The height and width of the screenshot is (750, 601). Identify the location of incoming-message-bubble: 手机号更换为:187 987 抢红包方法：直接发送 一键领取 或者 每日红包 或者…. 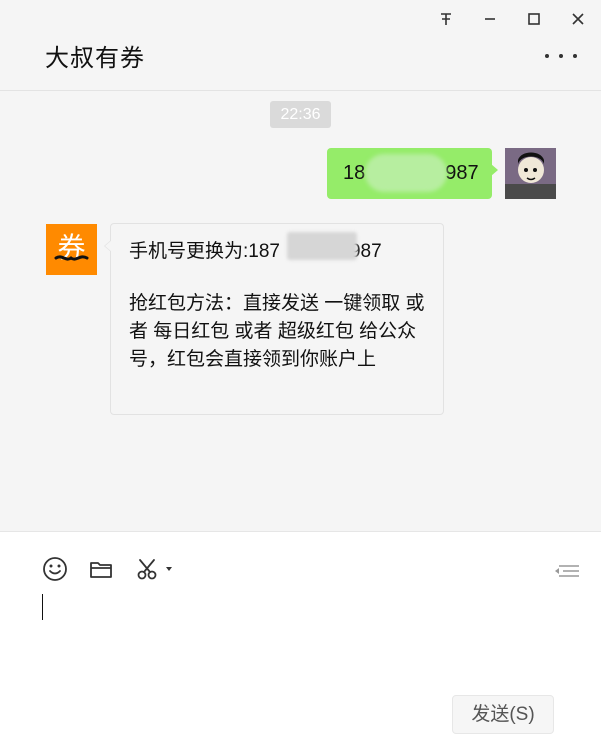
(274, 319).